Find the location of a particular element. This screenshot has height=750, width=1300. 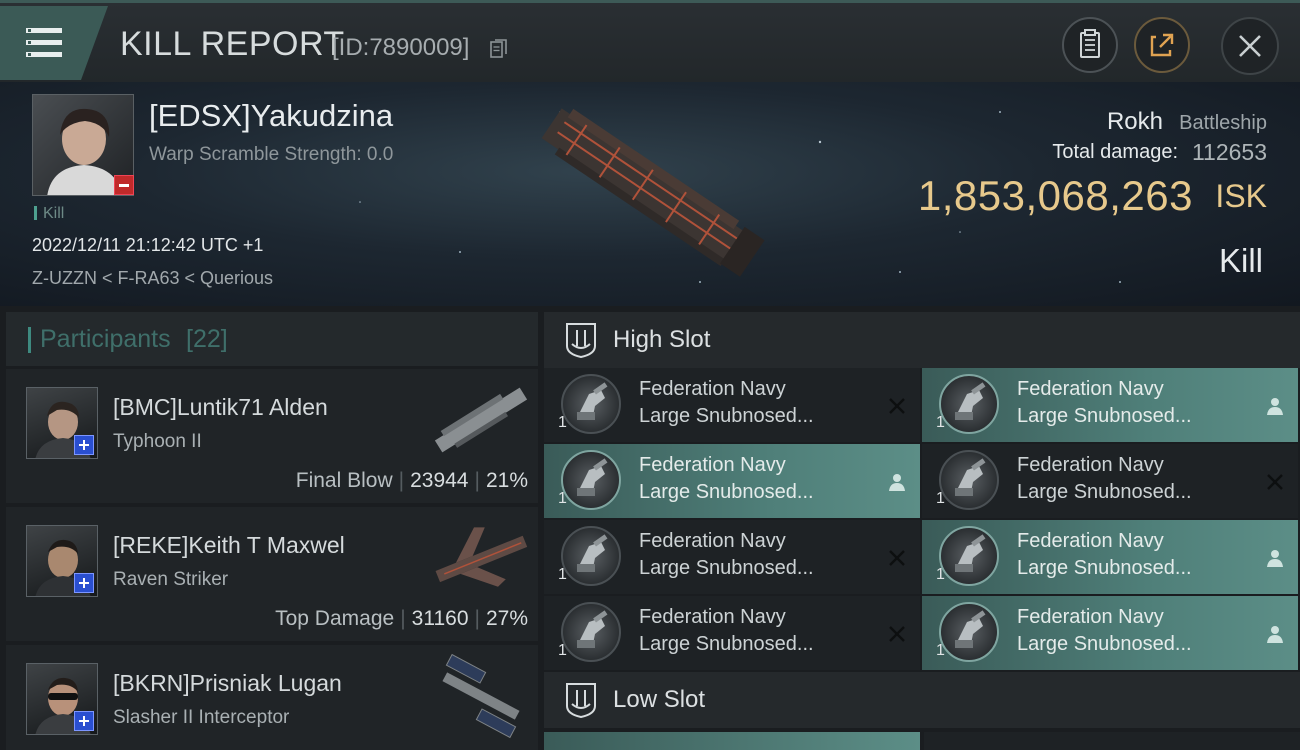

kill-location: Z-UZZN < F-RA63 < Querious is located at coordinates (152, 278).